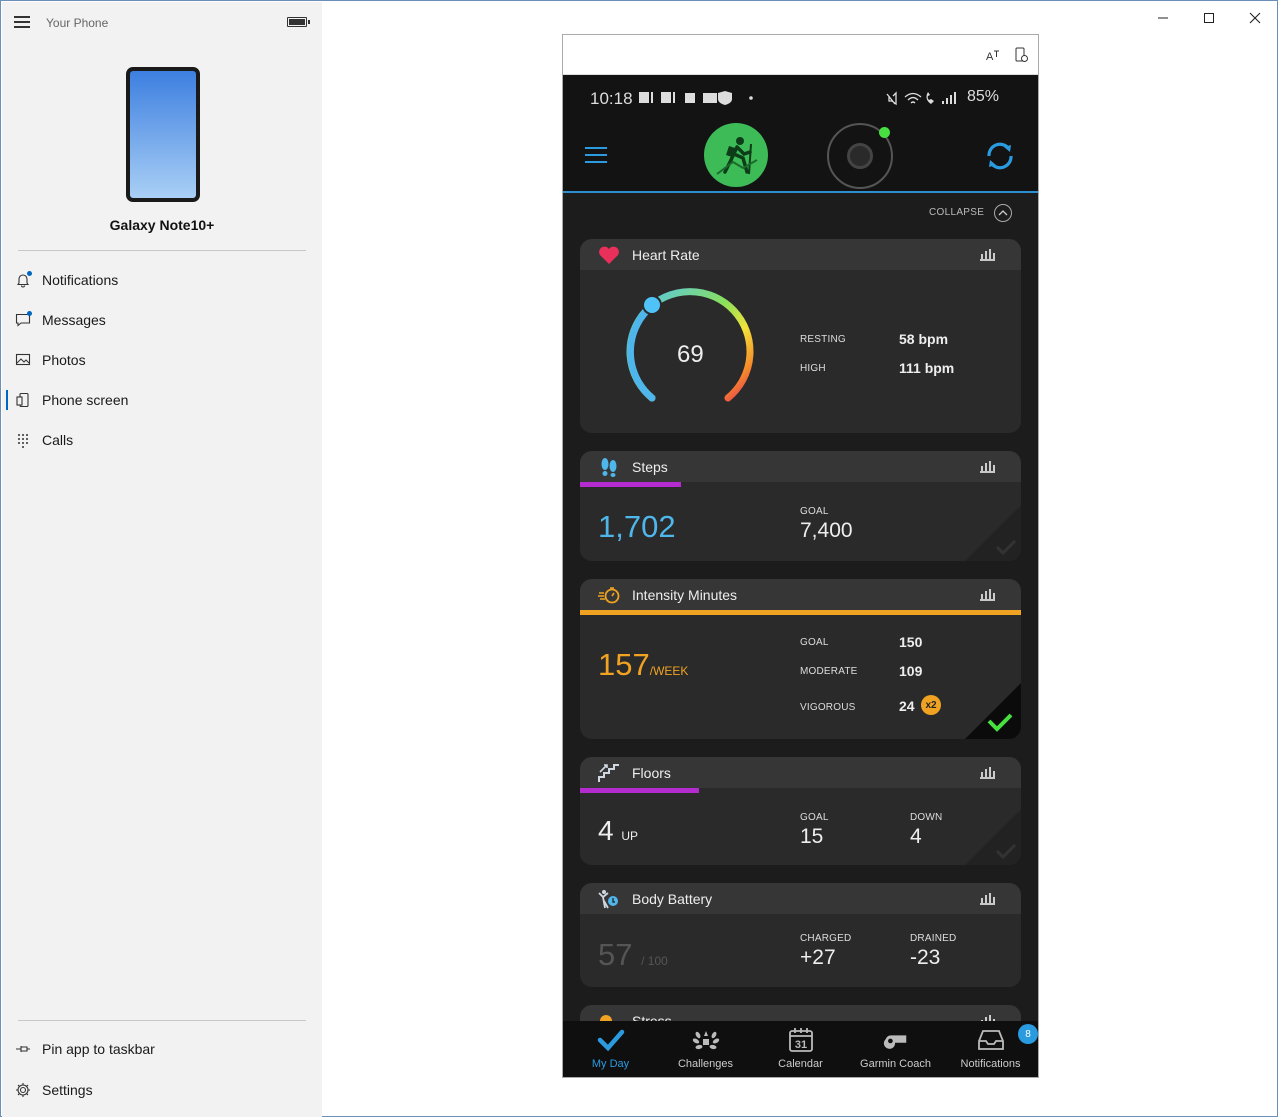 The height and width of the screenshot is (1117, 1278). I want to click on notification-badge: 8, so click(1028, 1034).